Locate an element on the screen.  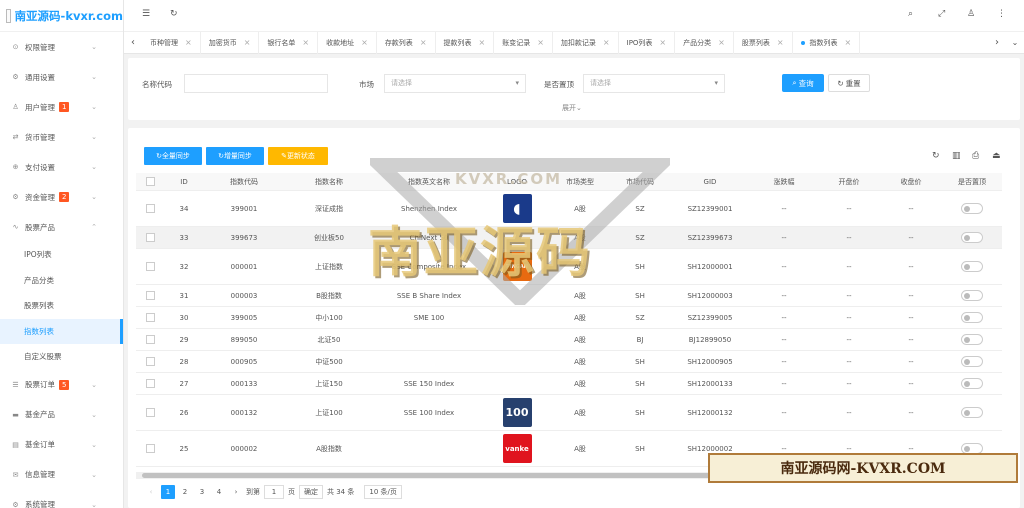
horizontal-scrollbar is located at coordinates (569, 475).